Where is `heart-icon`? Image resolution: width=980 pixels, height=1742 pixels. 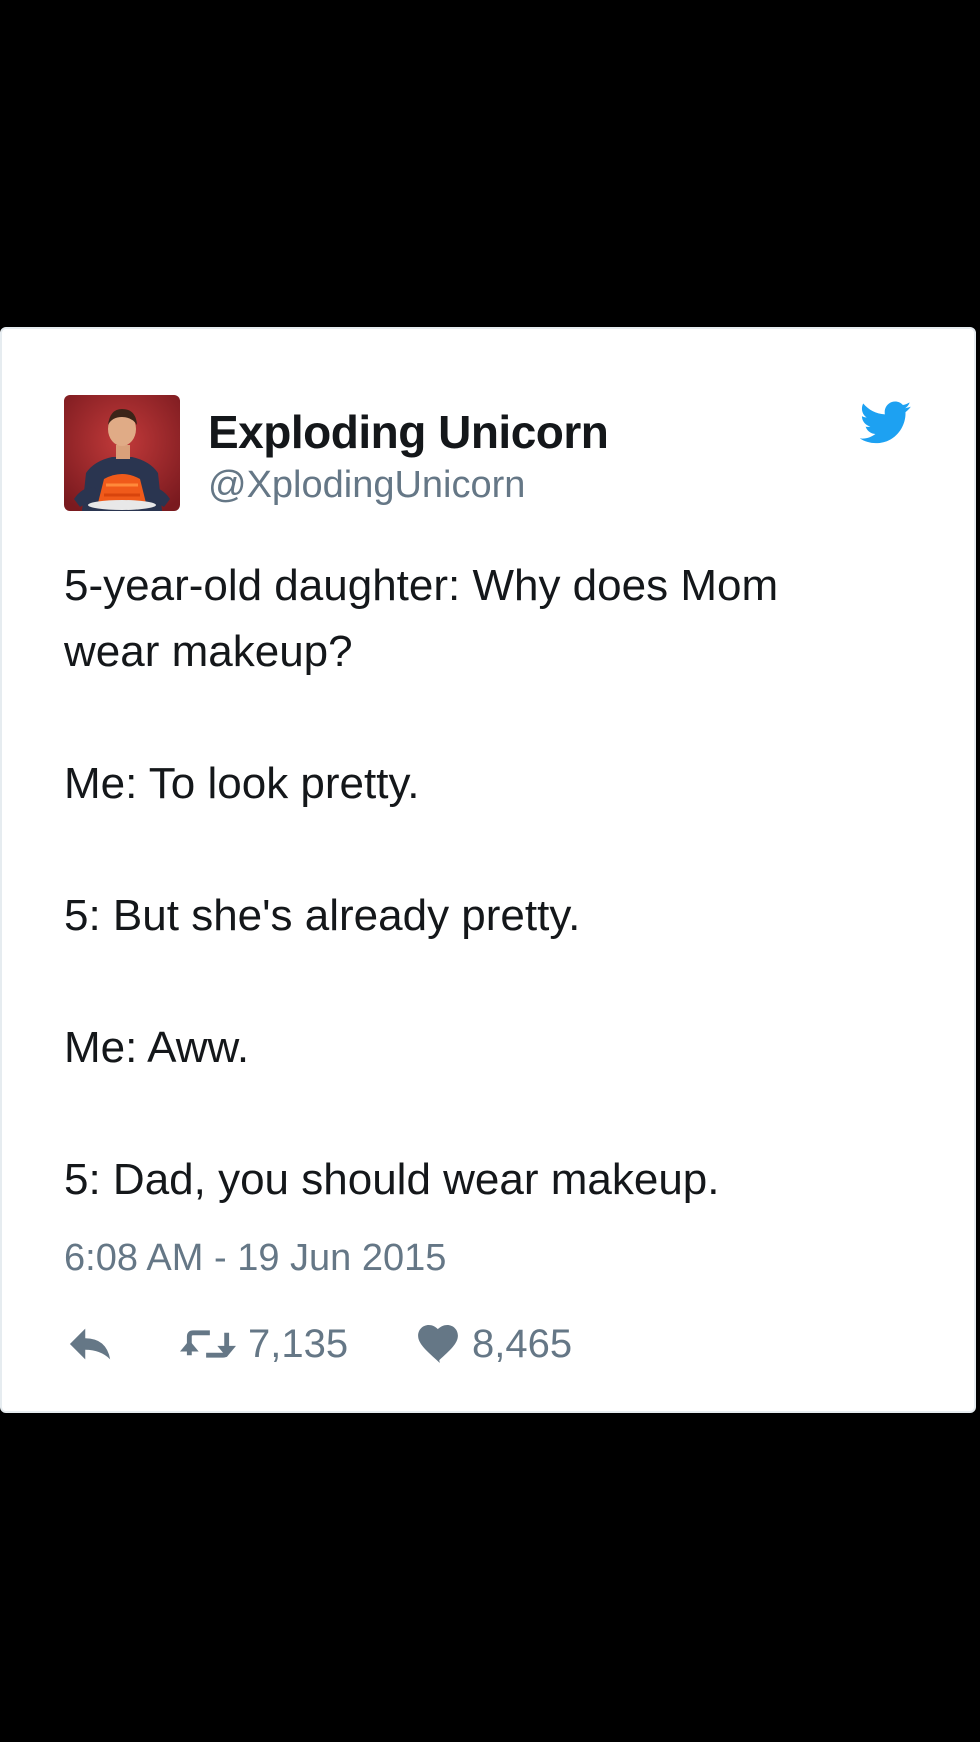 heart-icon is located at coordinates (438, 1344).